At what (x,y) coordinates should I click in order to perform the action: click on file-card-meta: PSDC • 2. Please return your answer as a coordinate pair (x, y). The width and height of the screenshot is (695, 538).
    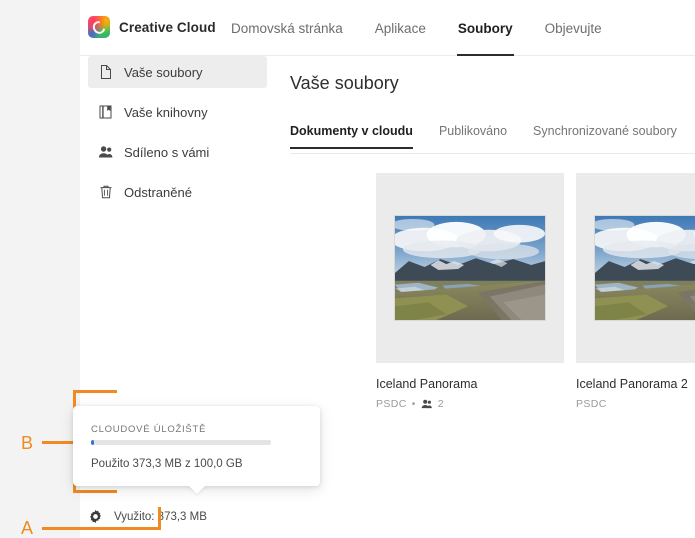
    Looking at the image, I should click on (470, 404).